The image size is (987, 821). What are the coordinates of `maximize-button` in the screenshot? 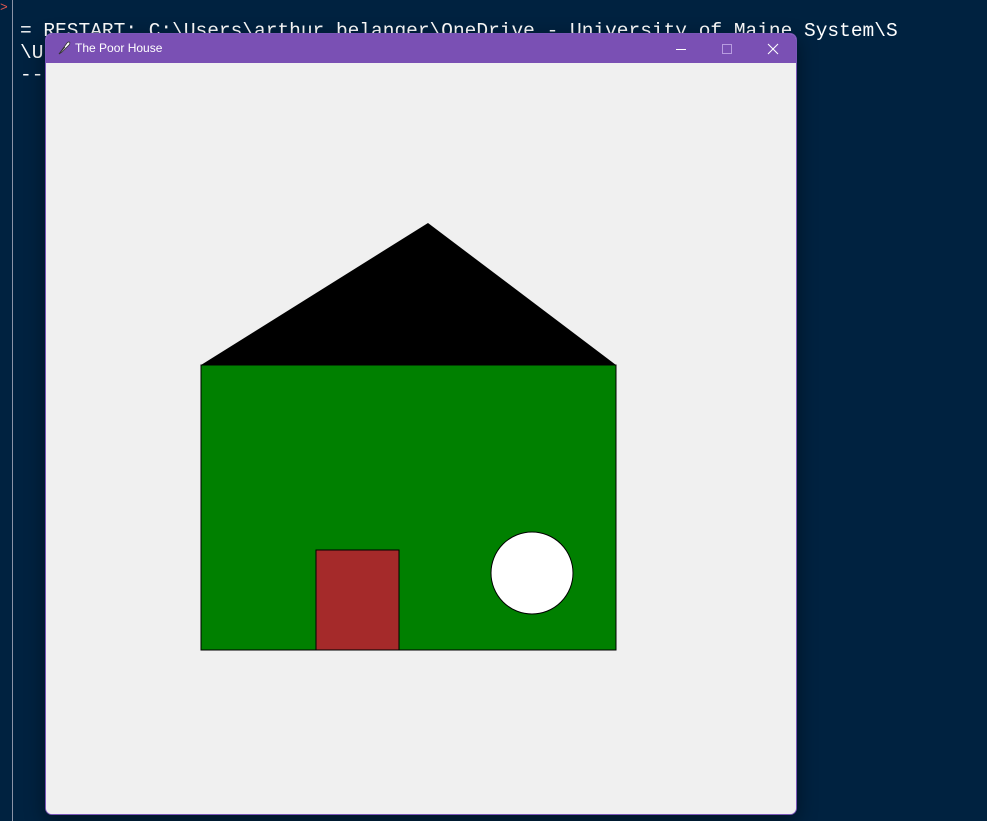 It's located at (726, 48).